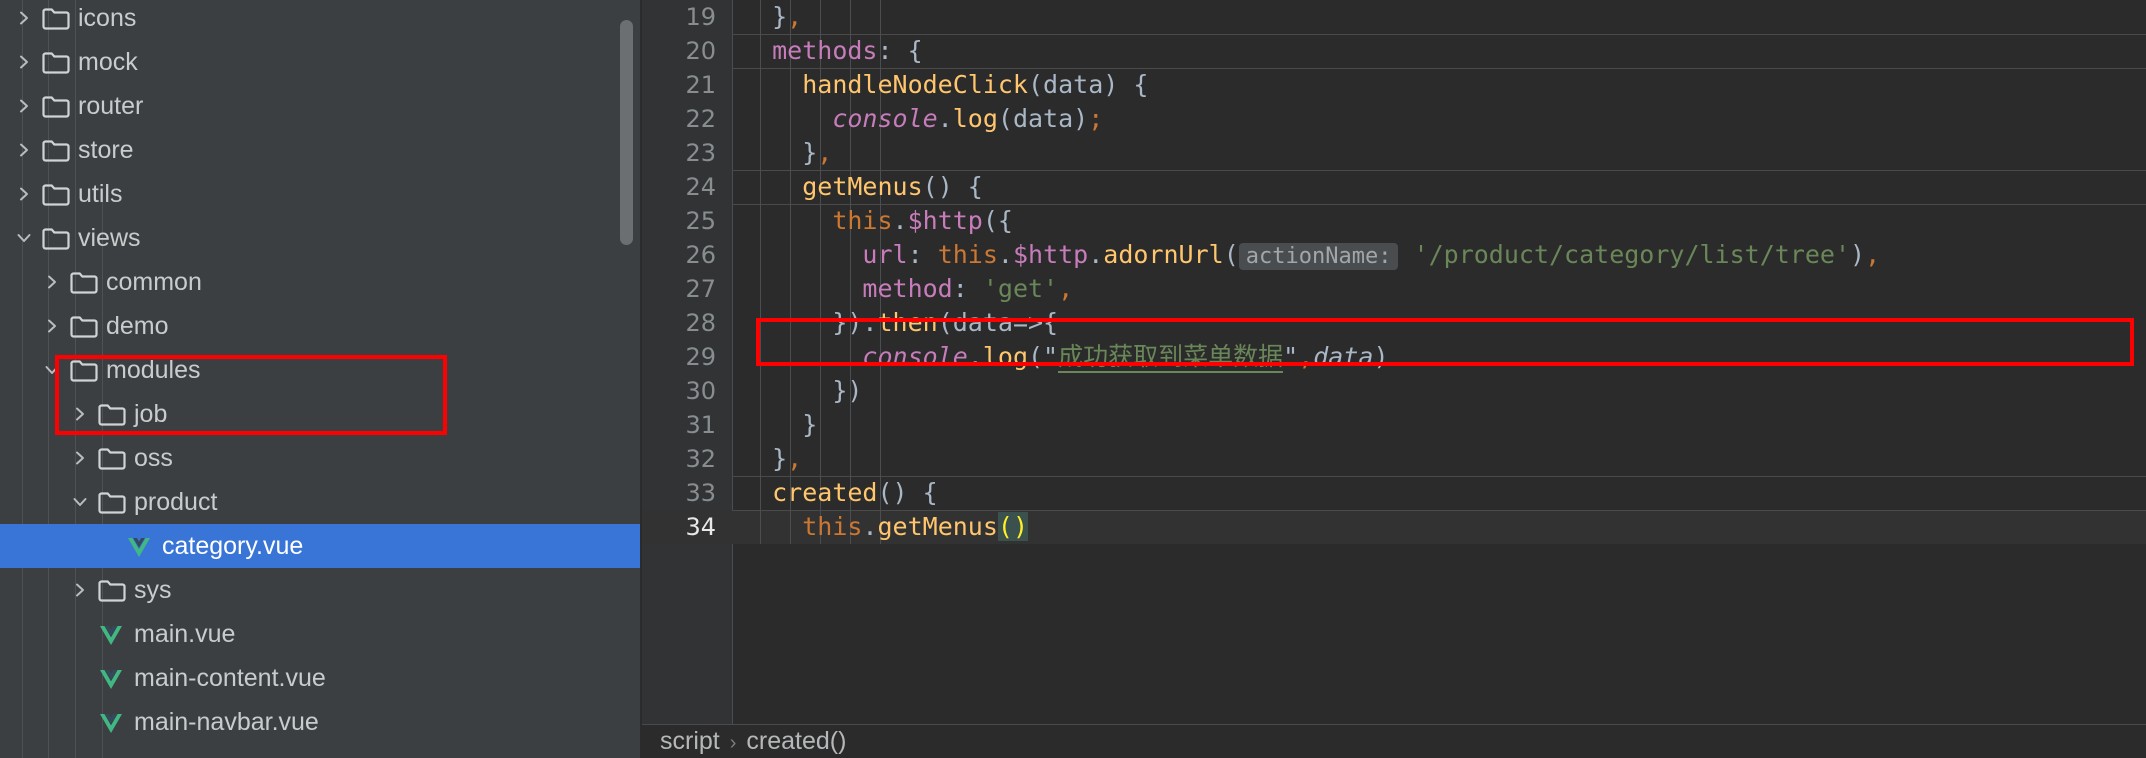 This screenshot has height=758, width=2146. Describe the element at coordinates (1343, 356) in the screenshot. I see `code-token: data` at that location.